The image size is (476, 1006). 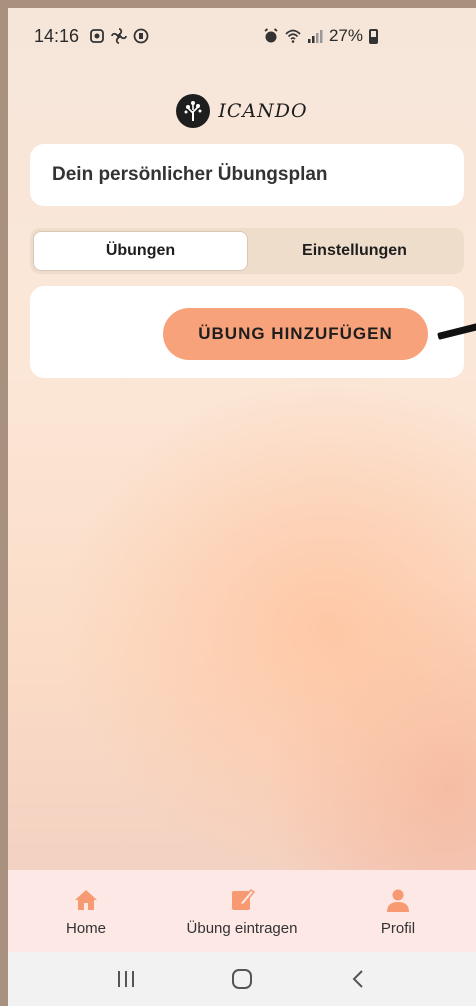 I want to click on battery-percentage: 27%, so click(x=345, y=35).